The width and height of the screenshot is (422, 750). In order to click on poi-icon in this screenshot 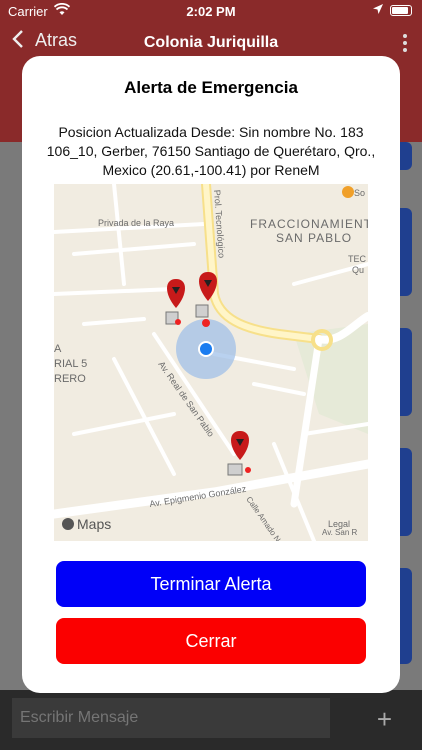, I will do `click(348, 192)`.